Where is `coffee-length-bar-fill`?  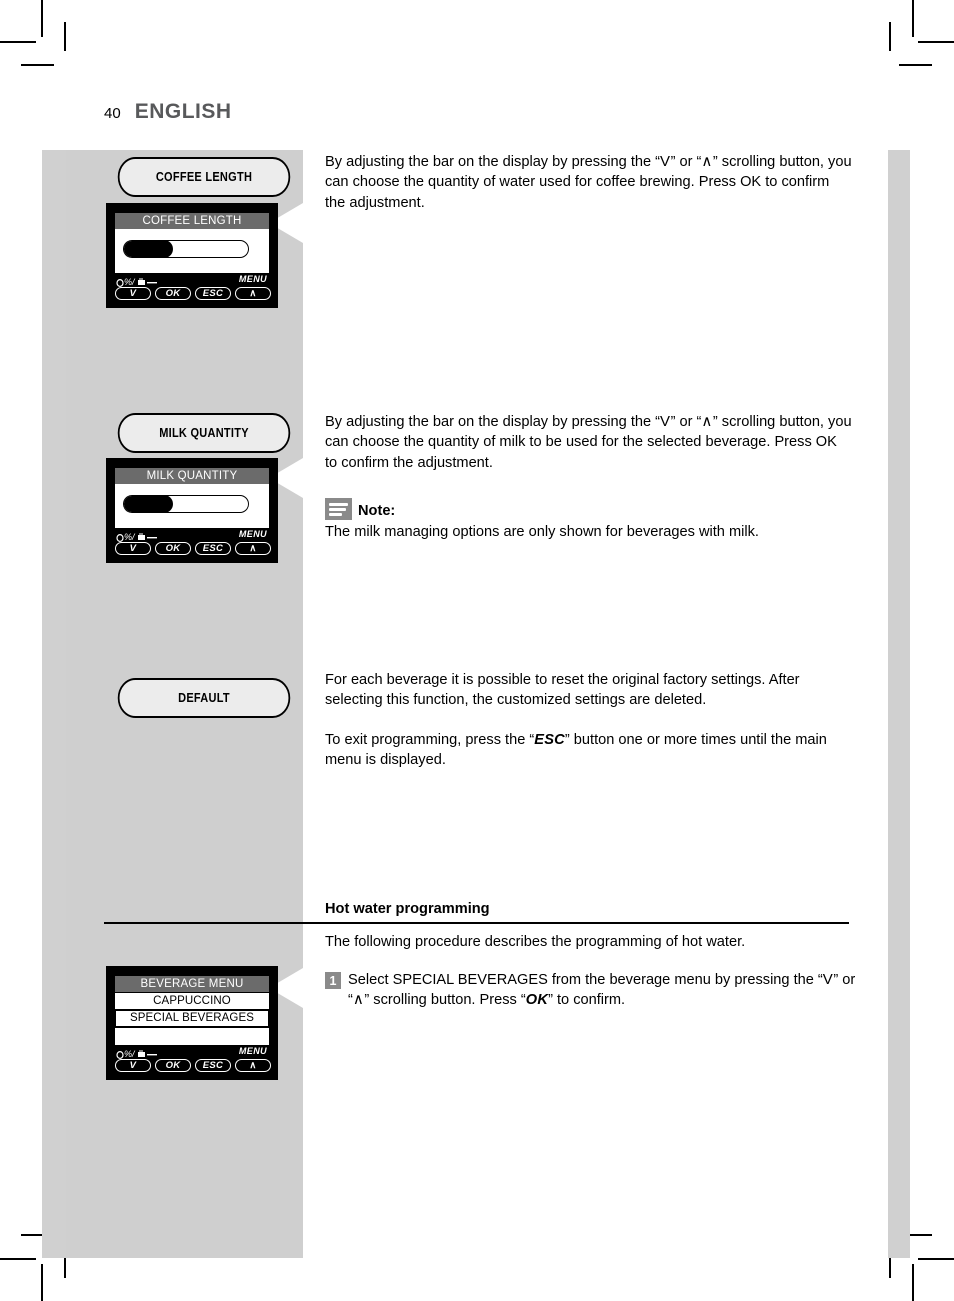
coffee-length-bar-fill is located at coordinates (149, 249).